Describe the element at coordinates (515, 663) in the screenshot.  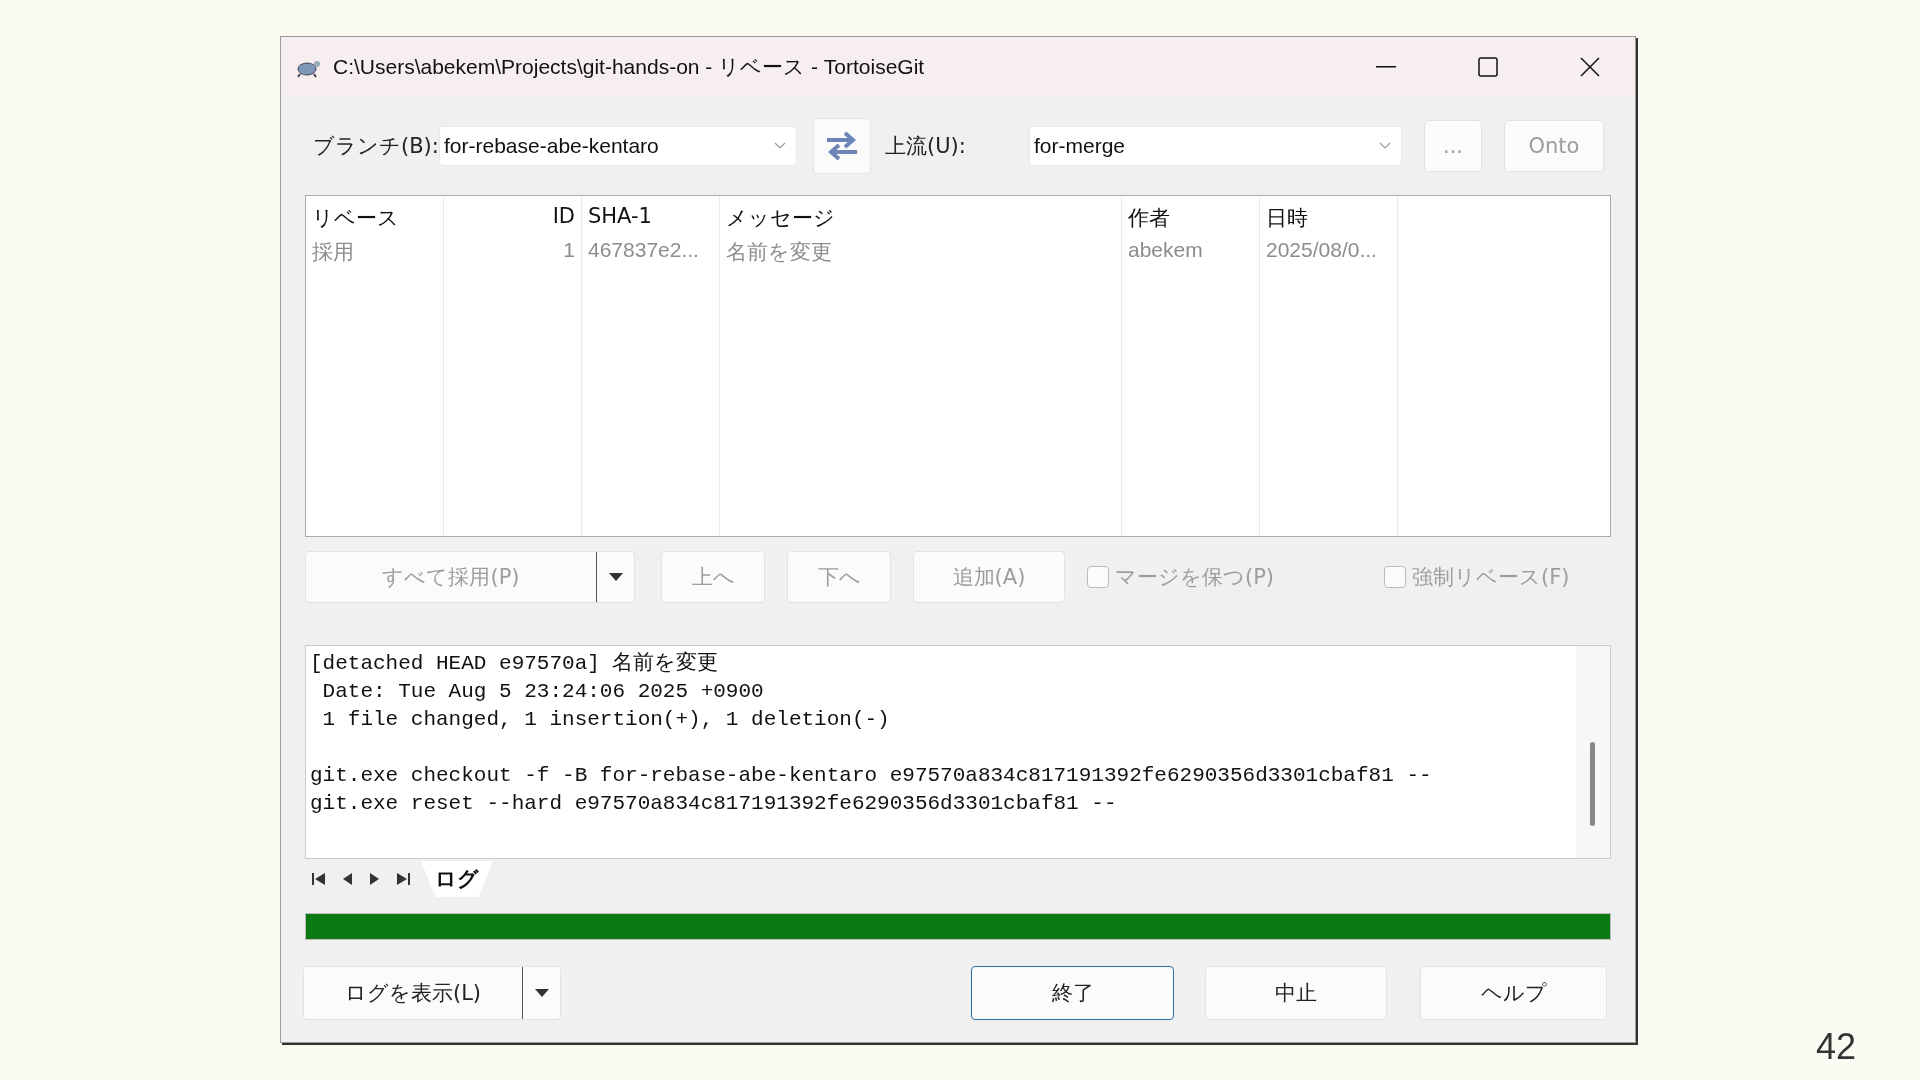
I see `log-line: [detached HEAD e97570a] 名前を変更` at that location.